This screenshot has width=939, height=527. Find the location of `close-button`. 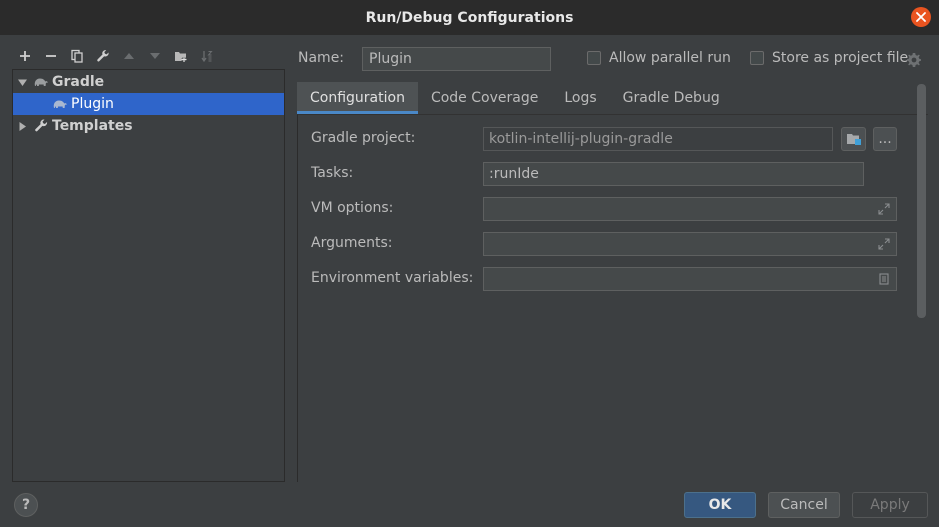

close-button is located at coordinates (921, 17).